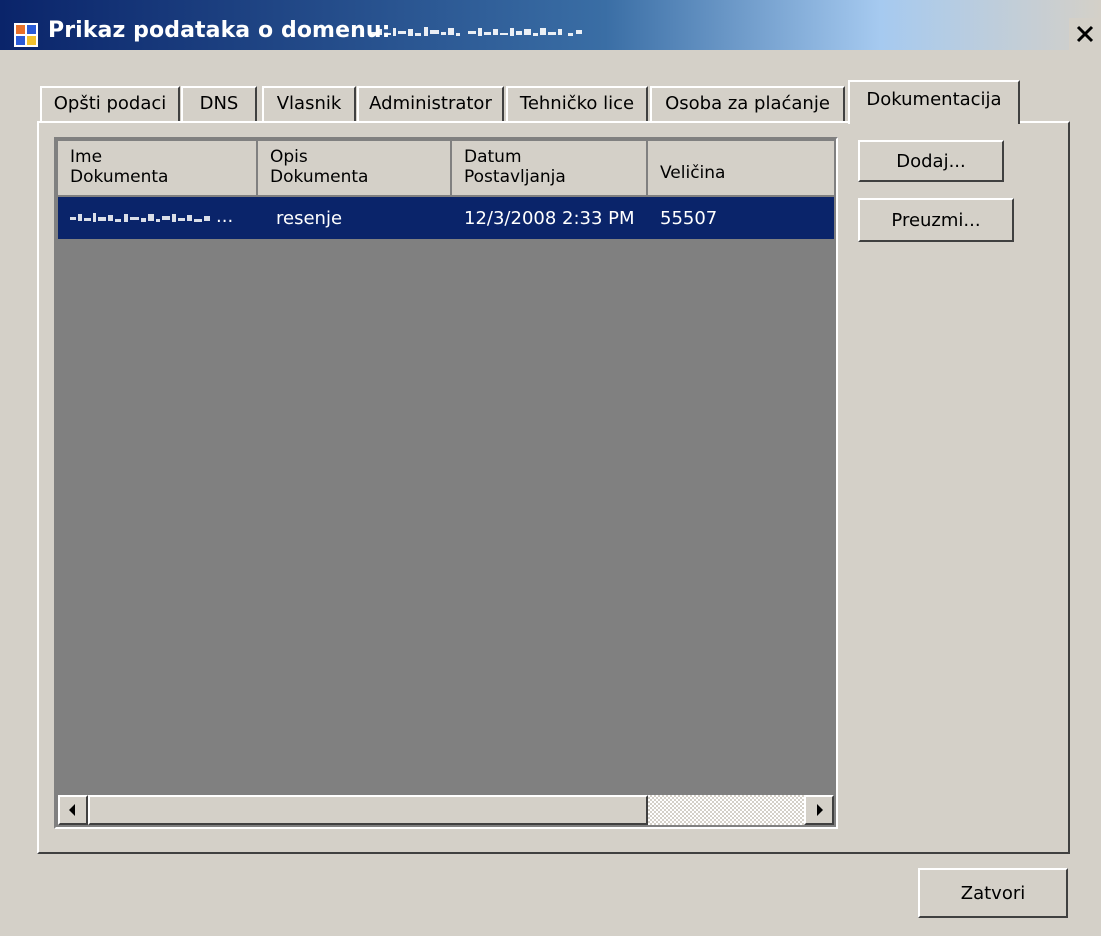  I want to click on arrow-right-icon, so click(820, 810).